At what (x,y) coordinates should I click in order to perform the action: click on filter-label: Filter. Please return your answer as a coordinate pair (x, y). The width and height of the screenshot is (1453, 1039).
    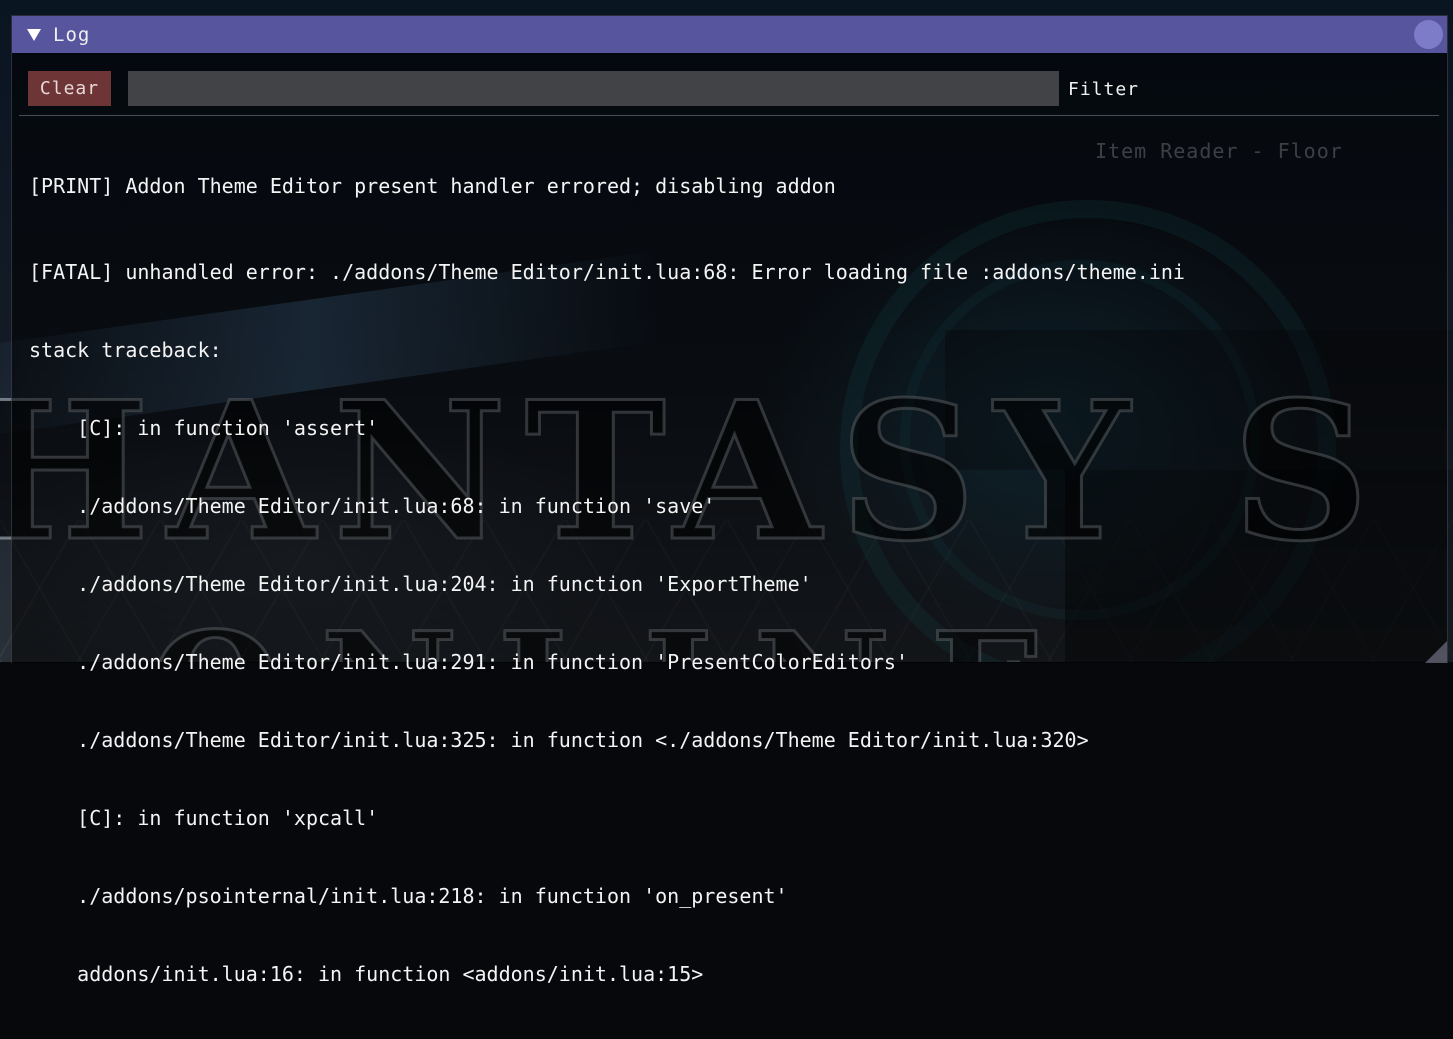
    Looking at the image, I should click on (1104, 89).